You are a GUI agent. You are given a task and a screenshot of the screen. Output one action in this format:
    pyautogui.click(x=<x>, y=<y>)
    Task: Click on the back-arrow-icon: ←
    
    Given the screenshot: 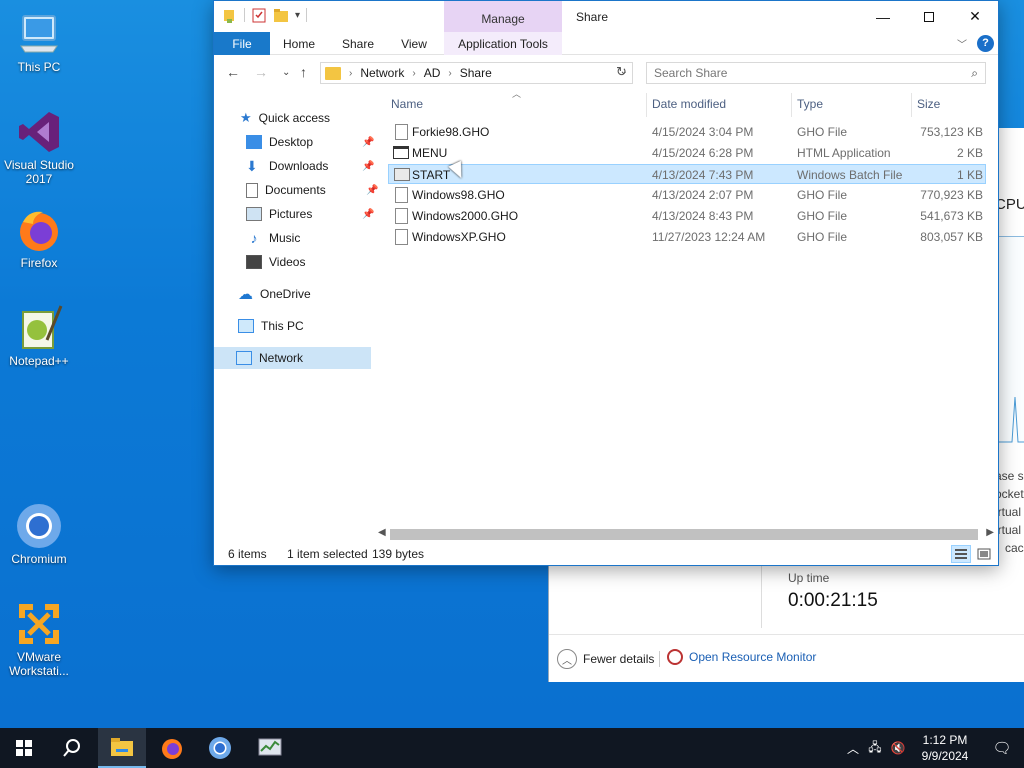 What is the action you would take?
    pyautogui.click(x=233, y=72)
    